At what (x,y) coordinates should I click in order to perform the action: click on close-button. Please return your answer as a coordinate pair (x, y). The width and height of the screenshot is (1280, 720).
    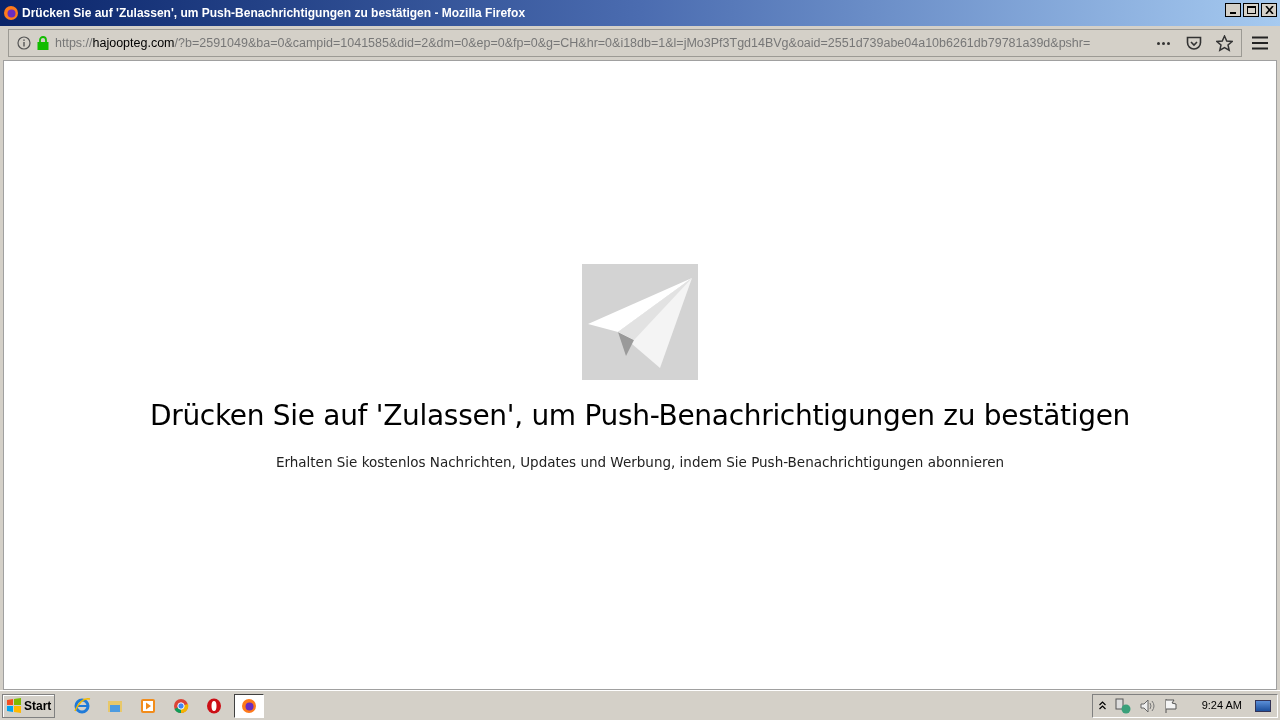
    Looking at the image, I should click on (1269, 10).